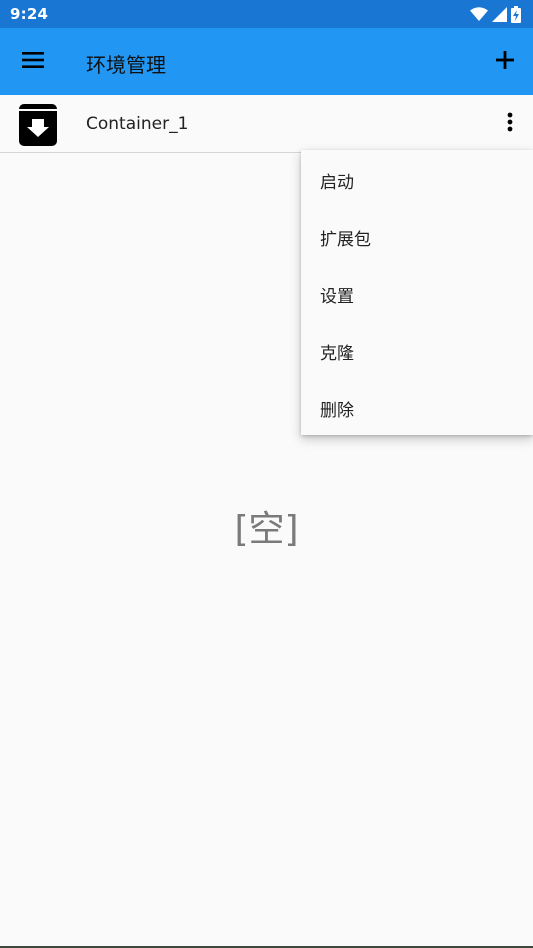  What do you see at coordinates (137, 124) in the screenshot?
I see `container-name: Container_1` at bounding box center [137, 124].